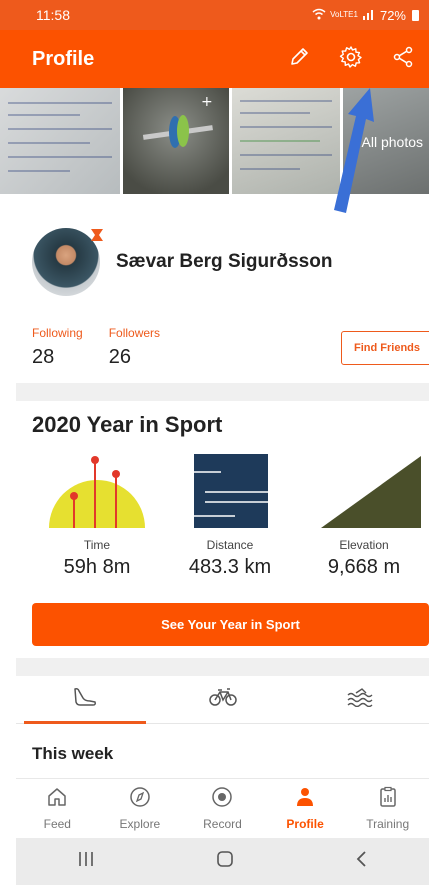  Describe the element at coordinates (97, 490) in the screenshot. I see `time-graphic-icon` at that location.